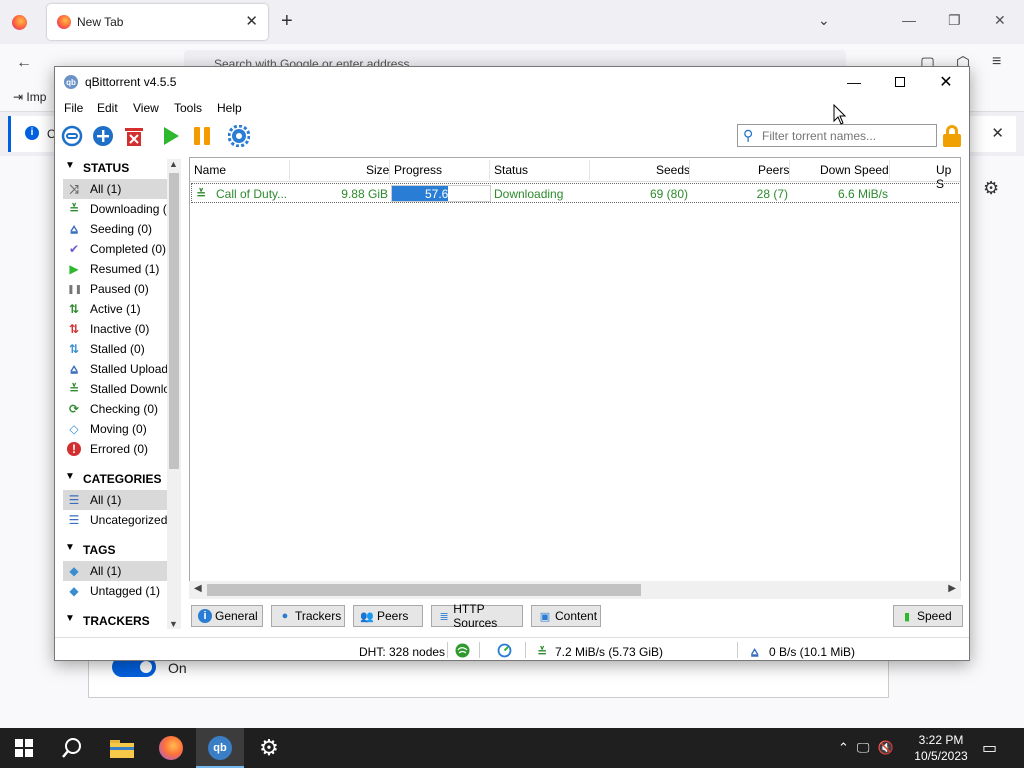 The image size is (1024, 768). What do you see at coordinates (843, 748) in the screenshot?
I see `chevron-up-icon: ⌃` at bounding box center [843, 748].